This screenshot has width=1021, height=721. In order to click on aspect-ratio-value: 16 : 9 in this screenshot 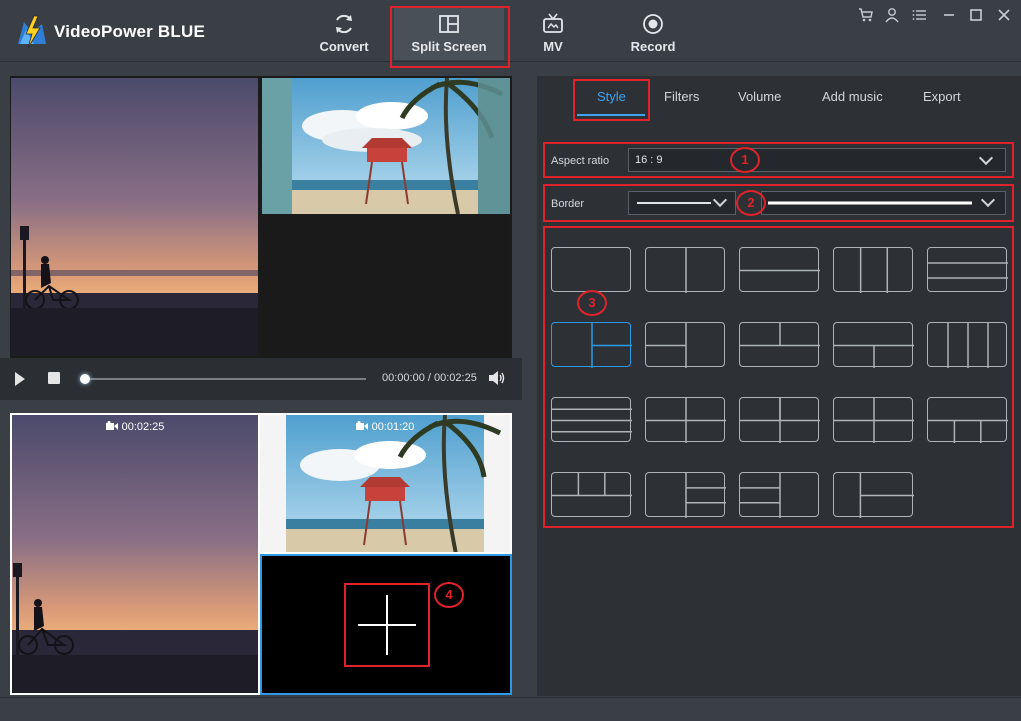, I will do `click(649, 160)`.